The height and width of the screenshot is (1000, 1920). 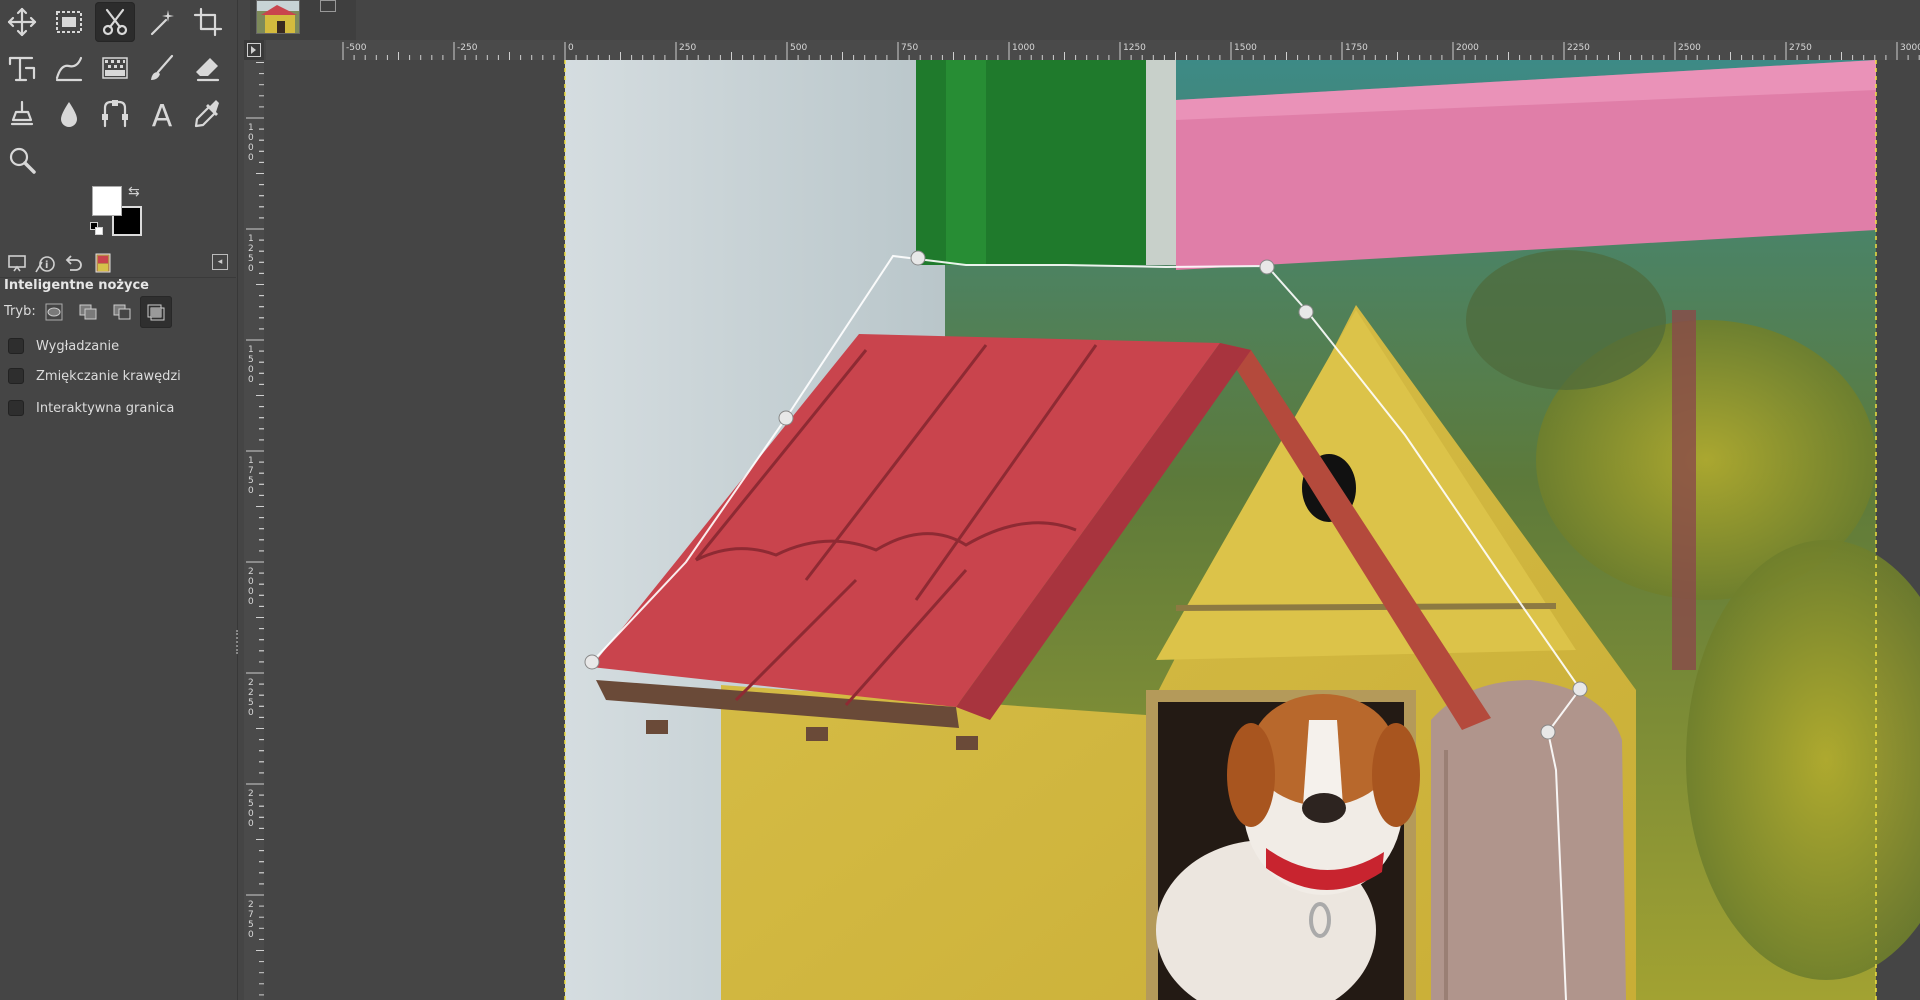 What do you see at coordinates (238, 642) in the screenshot?
I see `dock-resize-handle` at bounding box center [238, 642].